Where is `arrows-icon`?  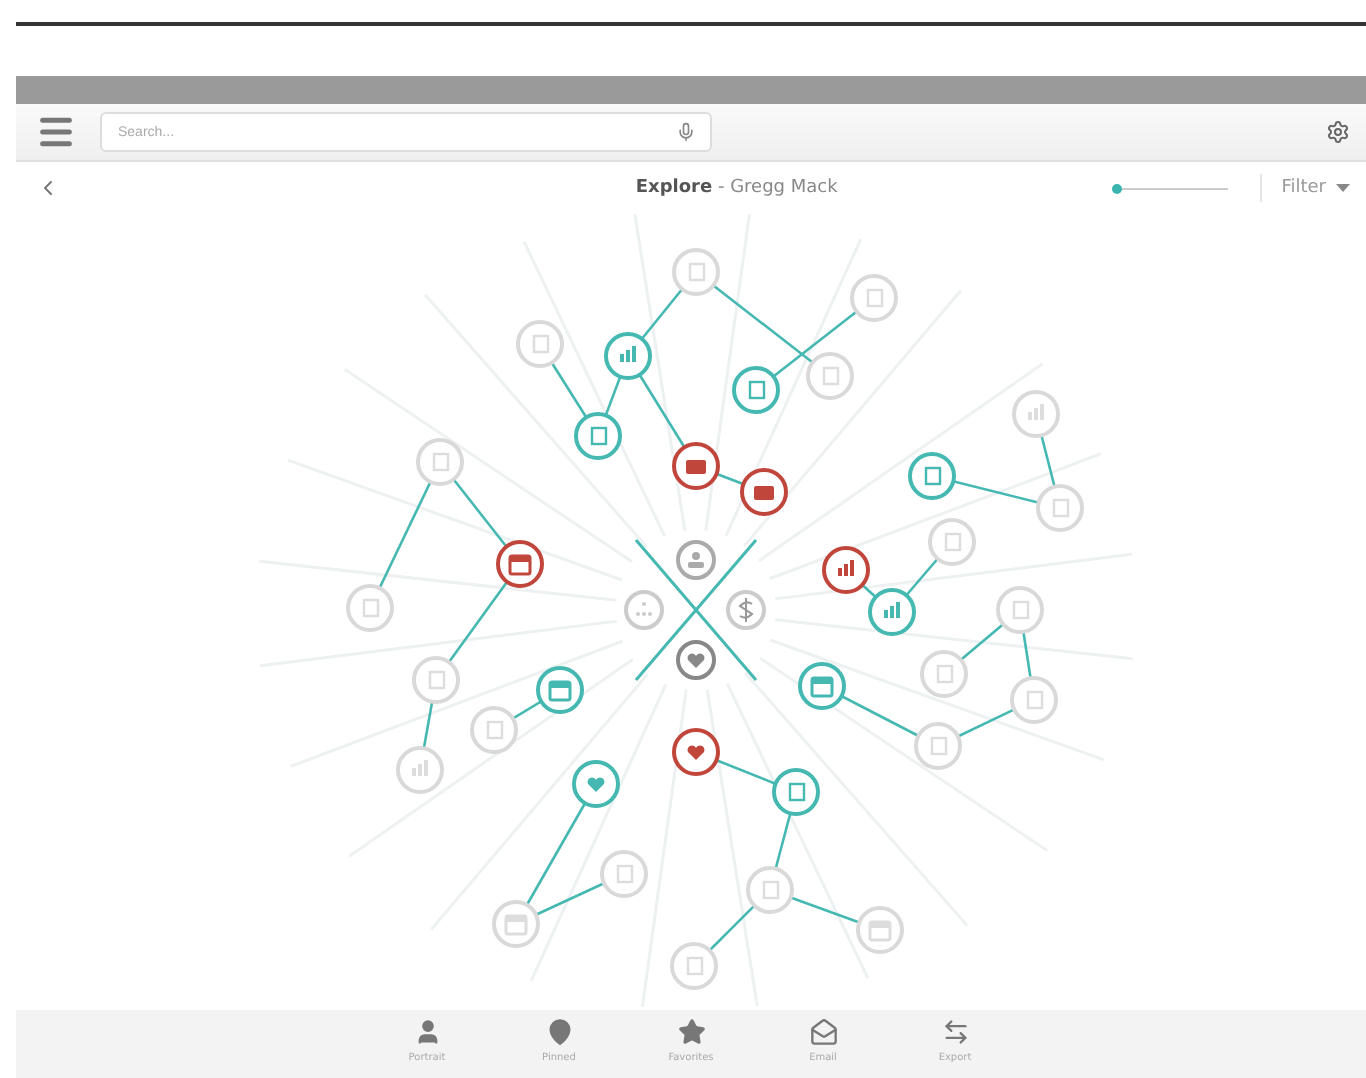
arrows-icon is located at coordinates (955, 1032).